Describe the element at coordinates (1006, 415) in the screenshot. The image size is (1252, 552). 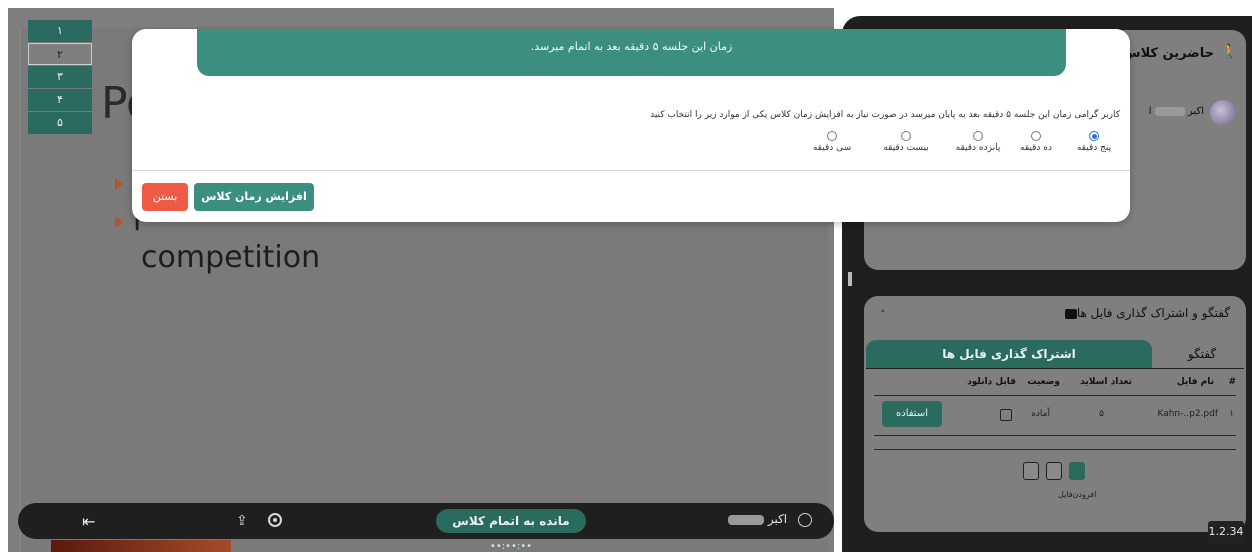
I see `downloadable-checkbox` at that location.